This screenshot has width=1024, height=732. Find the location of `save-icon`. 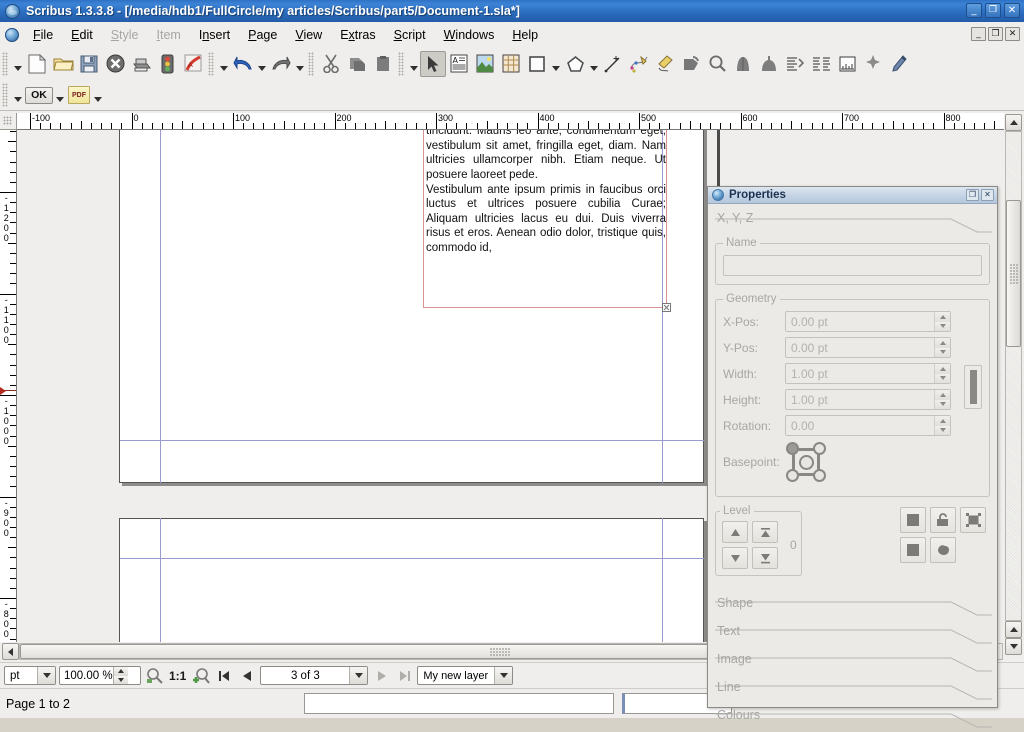

save-icon is located at coordinates (89, 64).